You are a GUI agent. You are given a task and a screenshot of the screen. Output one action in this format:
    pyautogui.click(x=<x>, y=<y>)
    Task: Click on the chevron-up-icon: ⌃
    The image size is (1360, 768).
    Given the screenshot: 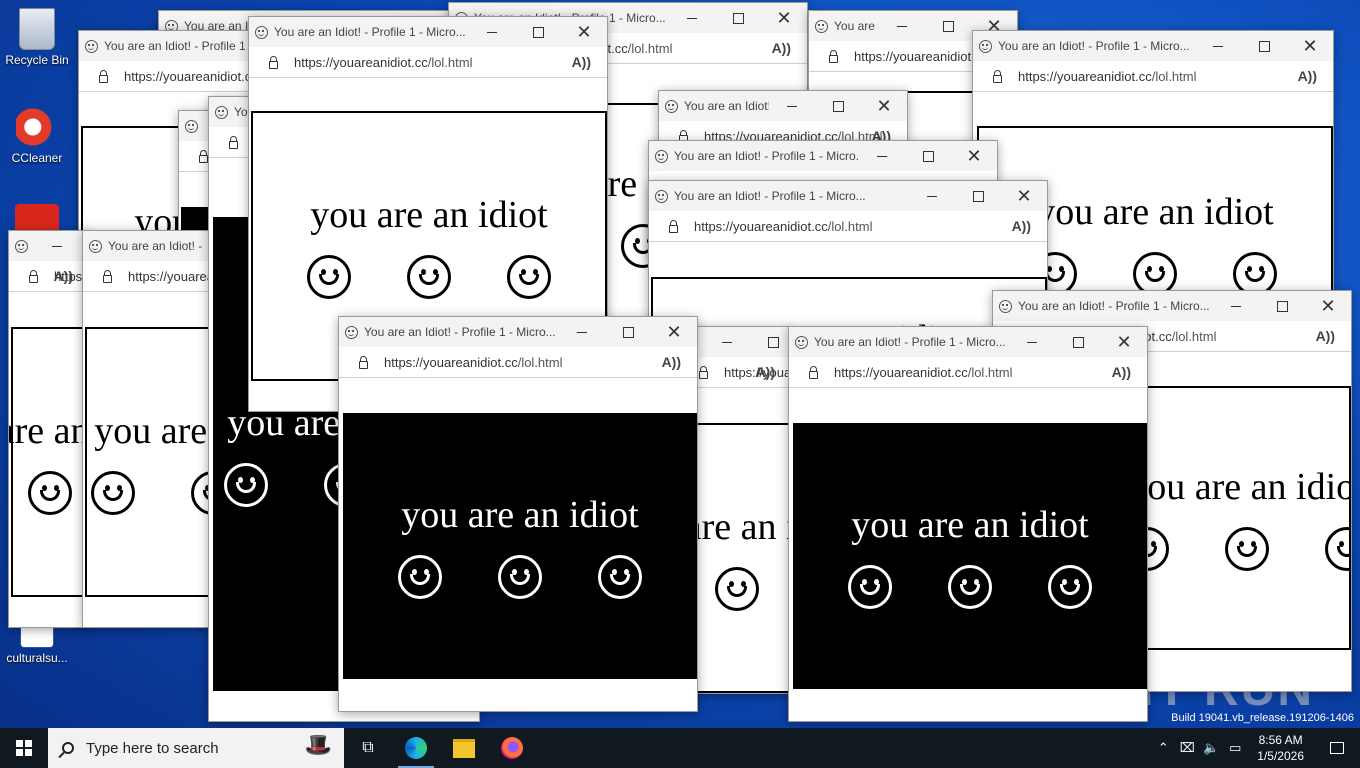 What is the action you would take?
    pyautogui.click(x=1163, y=748)
    